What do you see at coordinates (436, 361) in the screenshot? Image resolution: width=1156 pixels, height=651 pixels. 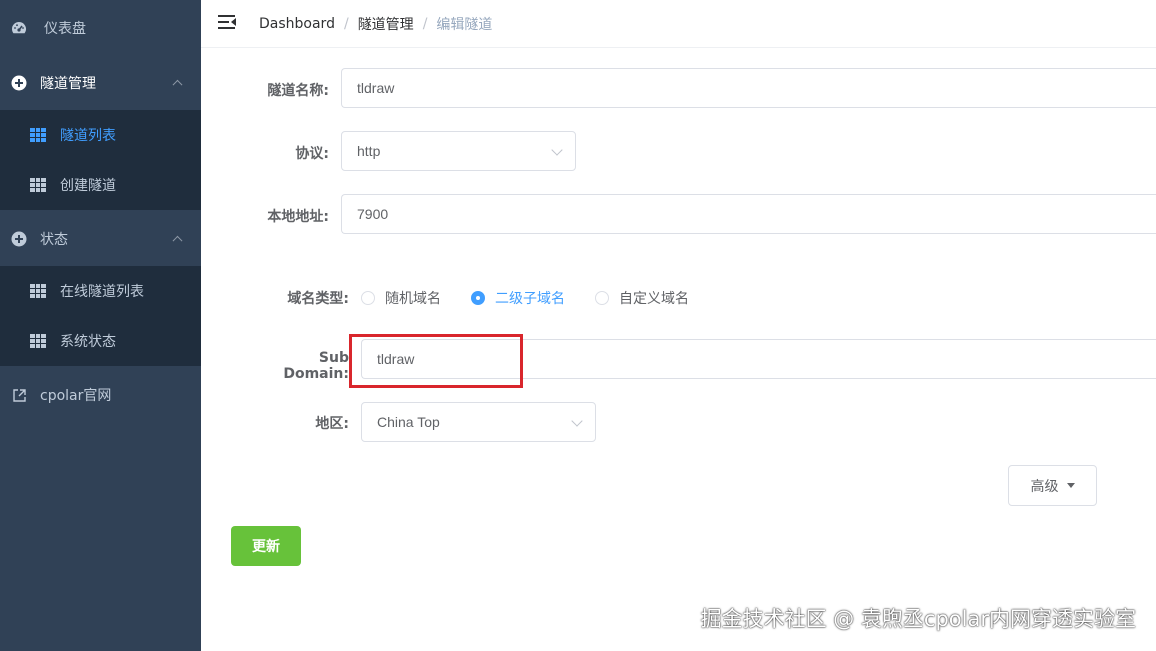 I see `annotation-highlight-box` at bounding box center [436, 361].